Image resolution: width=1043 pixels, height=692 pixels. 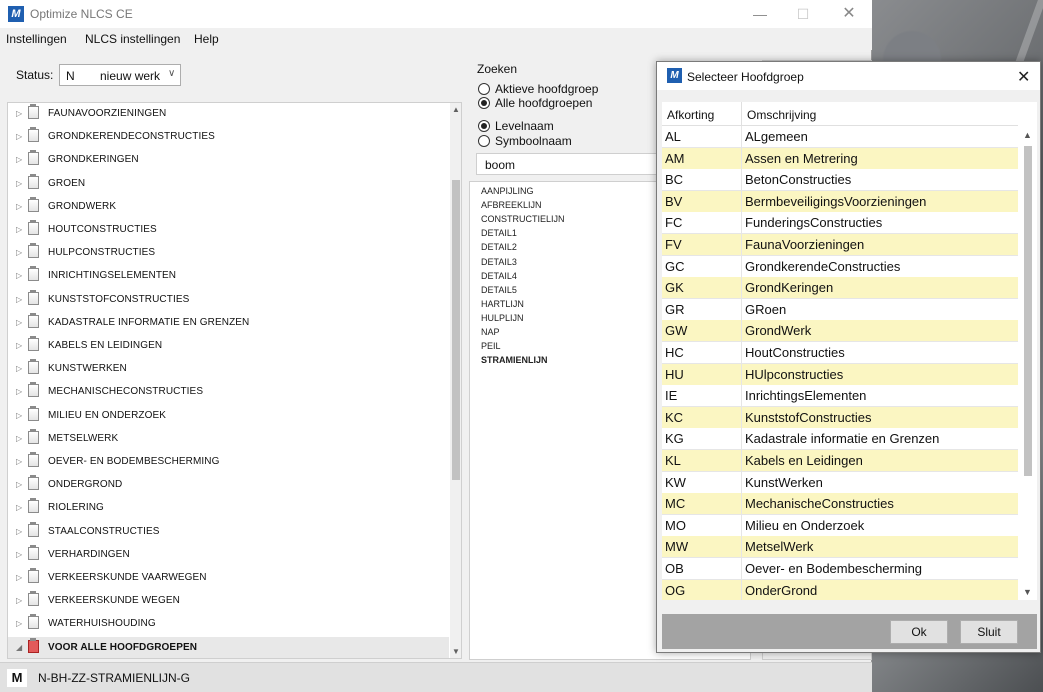 What do you see at coordinates (840, 482) in the screenshot?
I see `table-row: KW KunstWerken` at bounding box center [840, 482].